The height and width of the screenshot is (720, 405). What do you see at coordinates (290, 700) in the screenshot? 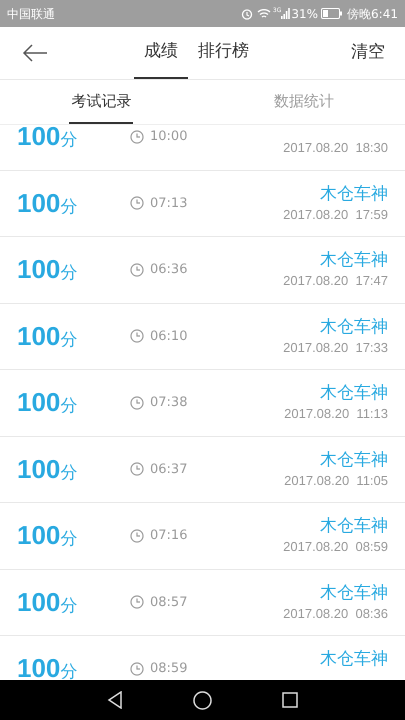
I see `recents-nav-icon` at bounding box center [290, 700].